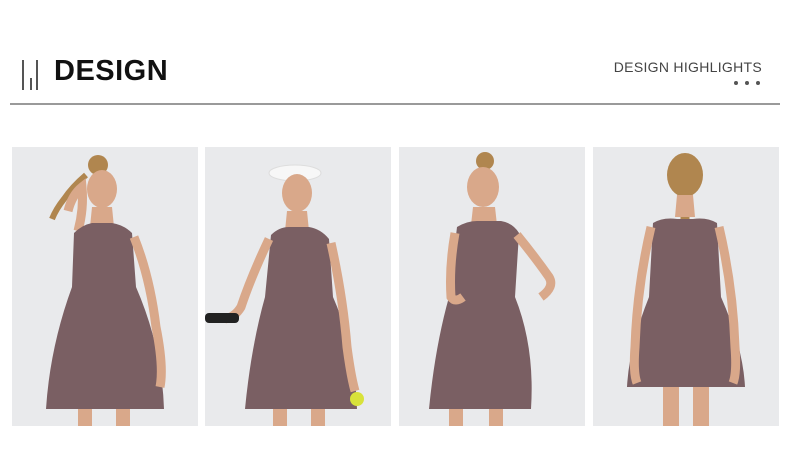  I want to click on product-photo-back, so click(686, 286).